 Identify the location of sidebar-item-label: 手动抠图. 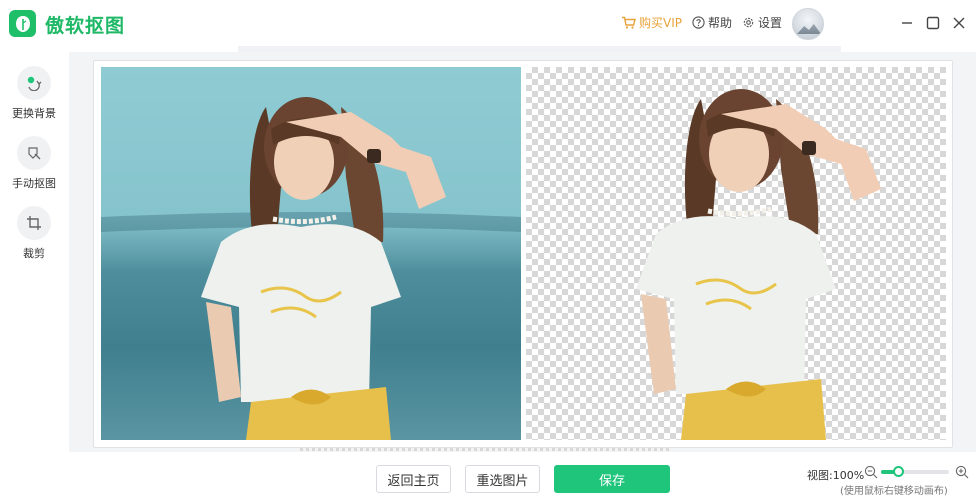
(34, 183).